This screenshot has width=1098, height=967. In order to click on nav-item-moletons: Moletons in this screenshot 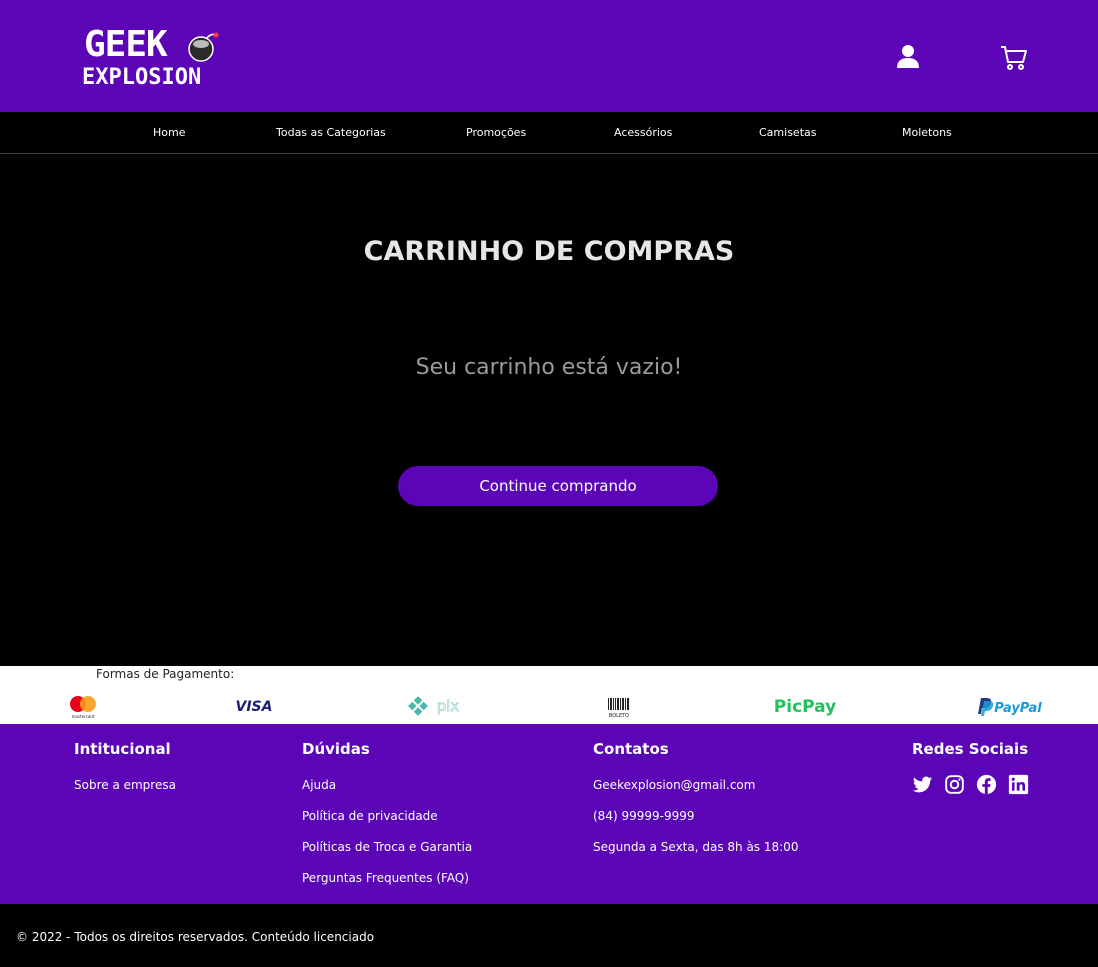, I will do `click(927, 132)`.